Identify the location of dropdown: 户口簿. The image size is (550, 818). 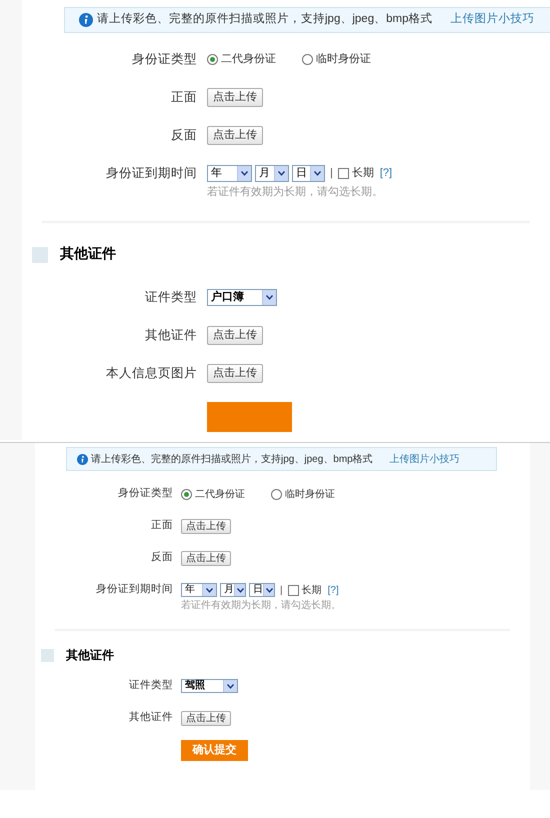
(242, 297).